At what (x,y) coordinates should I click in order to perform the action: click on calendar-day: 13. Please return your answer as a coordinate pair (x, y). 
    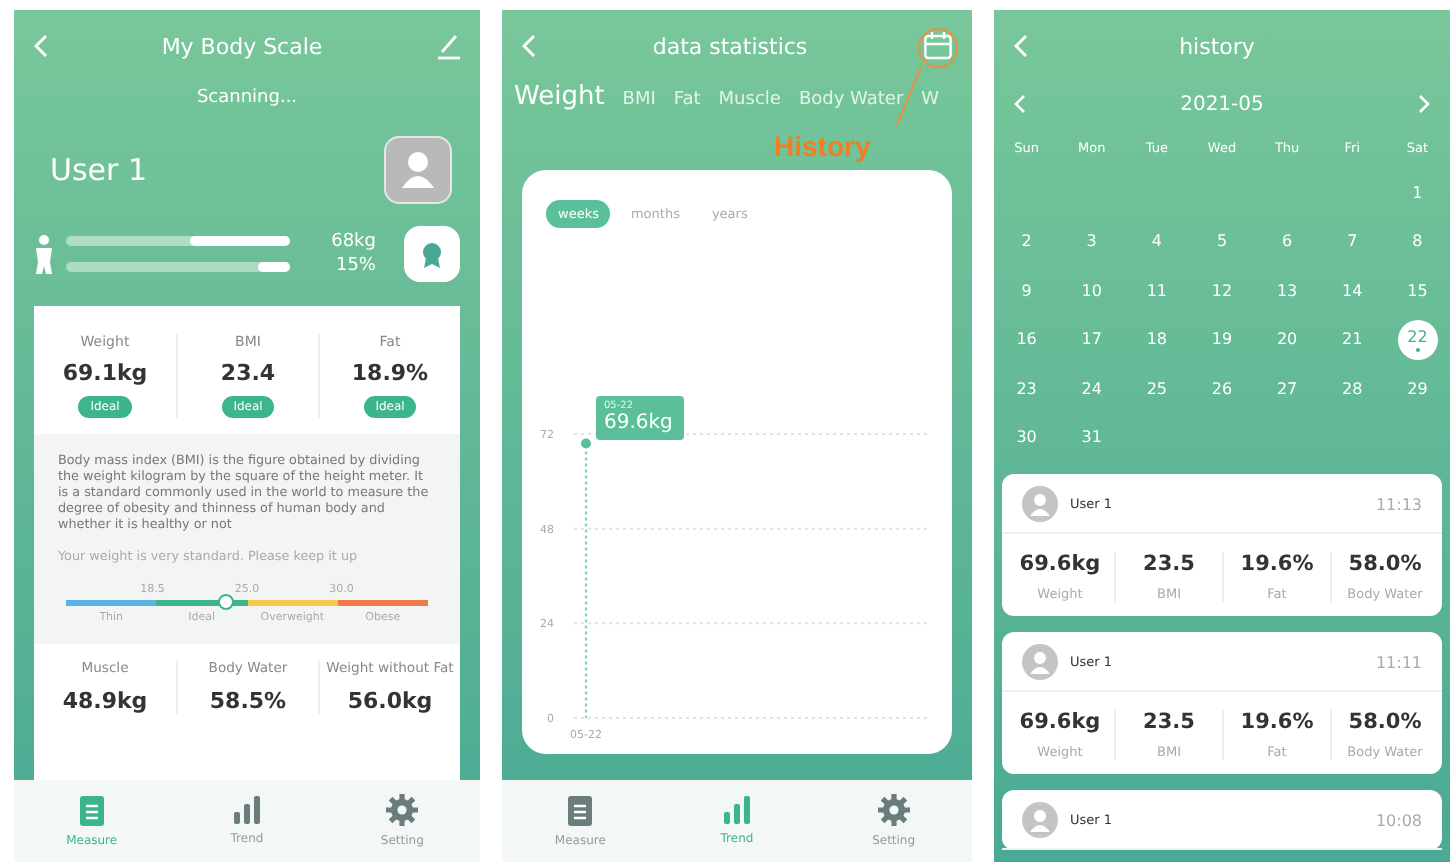
    Looking at the image, I should click on (1287, 290).